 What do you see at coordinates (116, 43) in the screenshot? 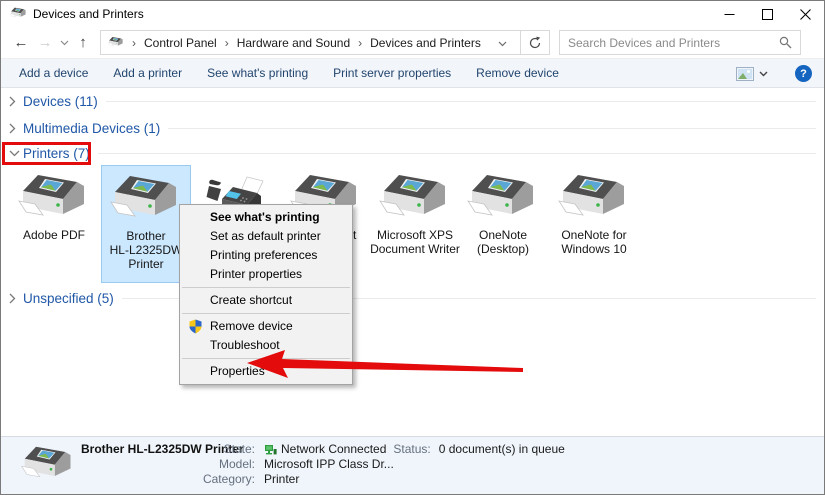
I see `breadcrumb-printer-icon` at bounding box center [116, 43].